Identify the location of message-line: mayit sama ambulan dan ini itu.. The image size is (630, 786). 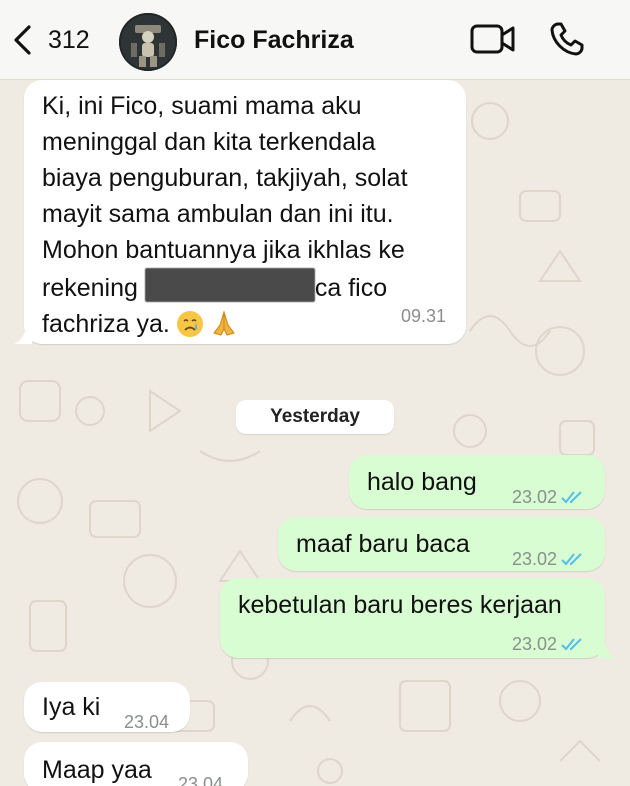
(218, 214).